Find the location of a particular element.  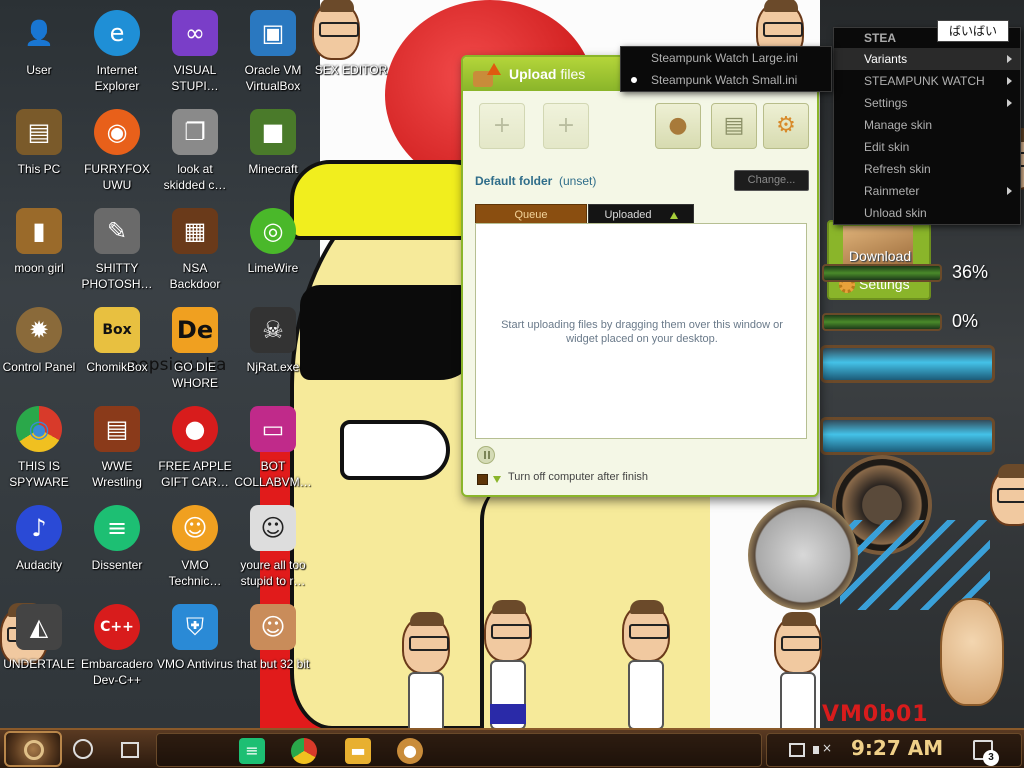

hamster-button: ● is located at coordinates (678, 126).